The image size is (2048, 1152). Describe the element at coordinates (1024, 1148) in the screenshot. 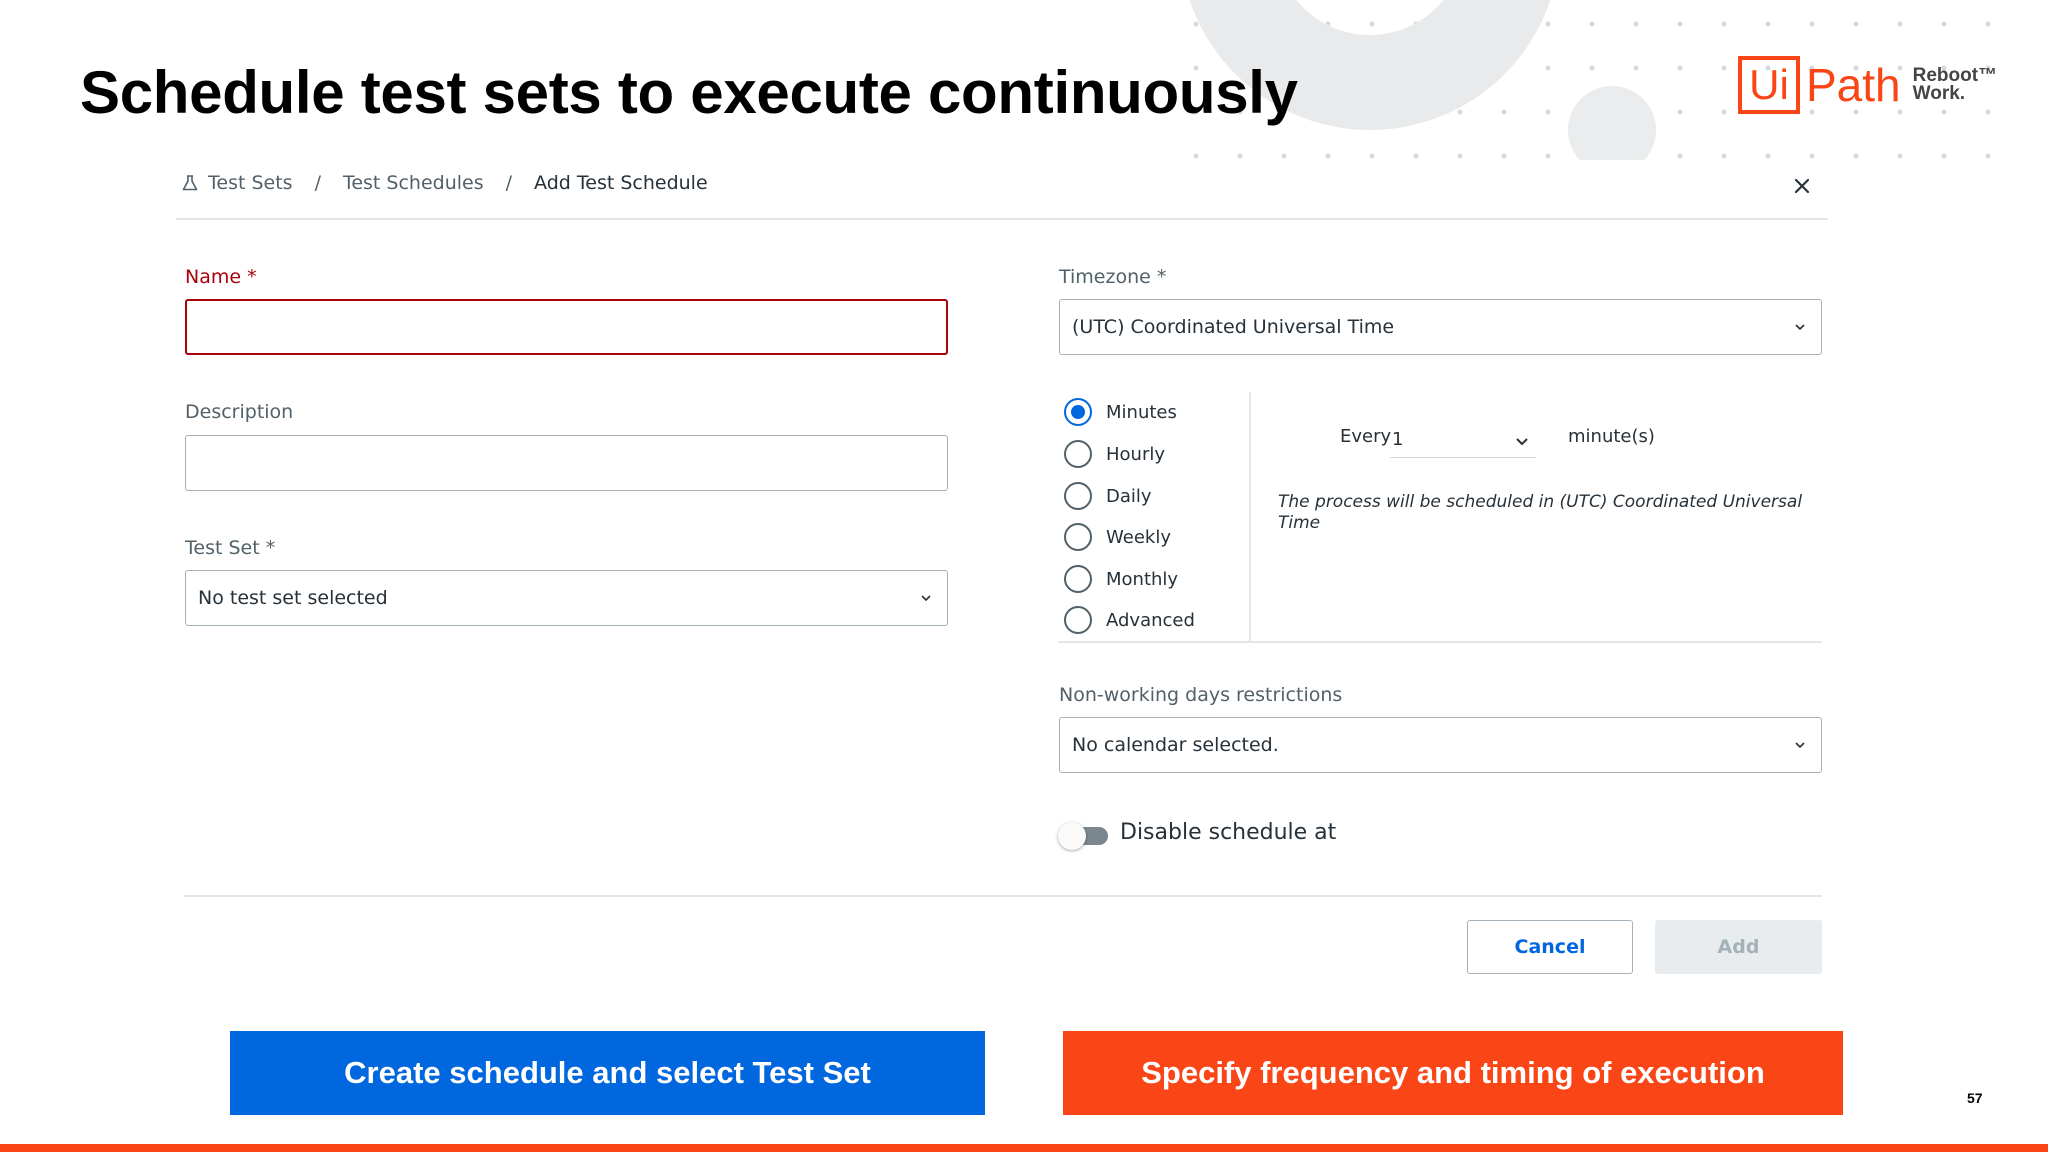

I see `bottom-accent-bar` at that location.